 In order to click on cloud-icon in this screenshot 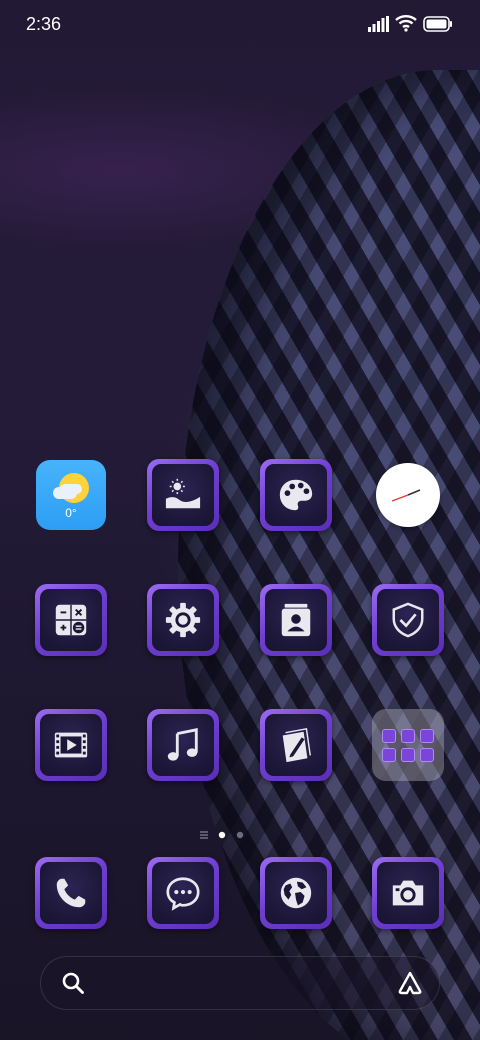, I will do `click(65, 493)`.